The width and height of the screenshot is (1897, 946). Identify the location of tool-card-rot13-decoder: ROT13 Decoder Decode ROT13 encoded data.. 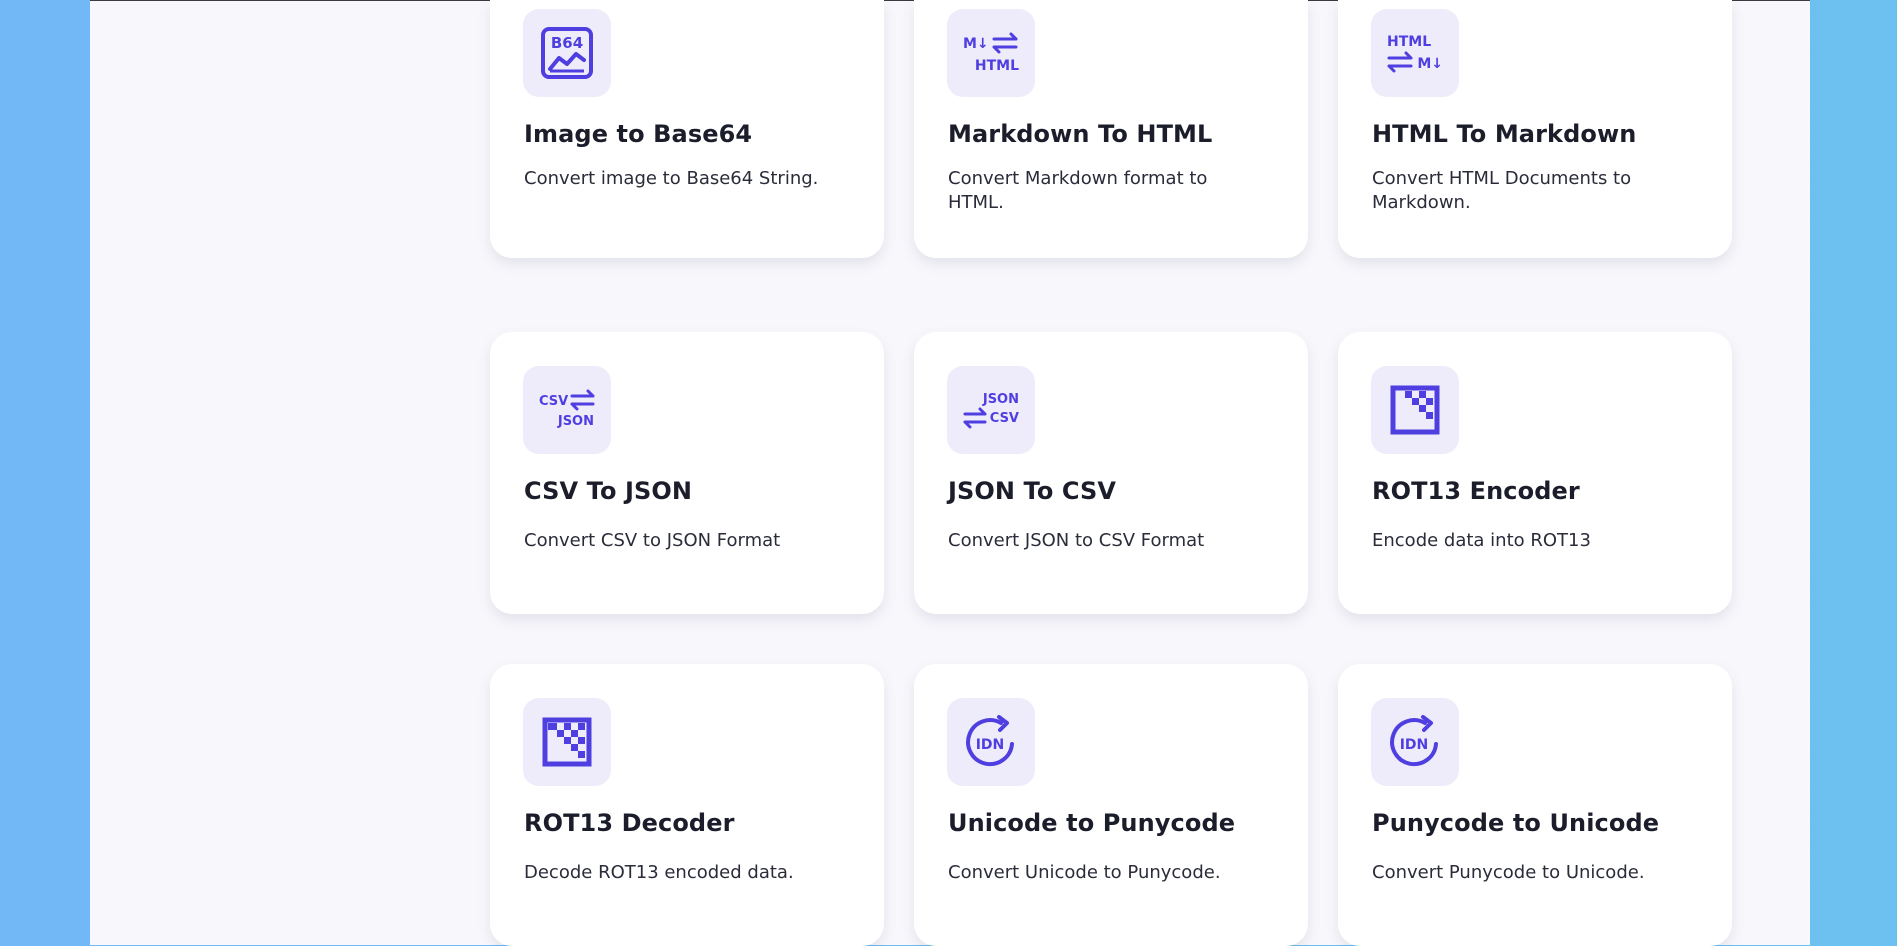
(687, 805).